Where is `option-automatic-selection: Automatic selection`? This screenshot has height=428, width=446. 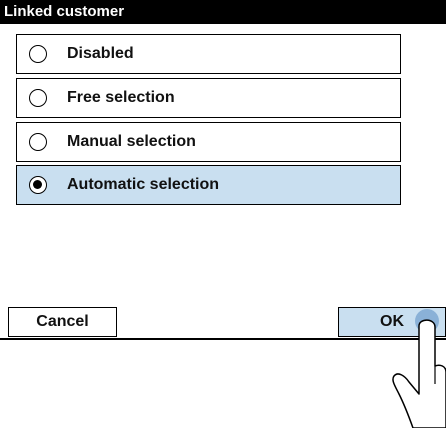
option-automatic-selection: Automatic selection is located at coordinates (208, 185).